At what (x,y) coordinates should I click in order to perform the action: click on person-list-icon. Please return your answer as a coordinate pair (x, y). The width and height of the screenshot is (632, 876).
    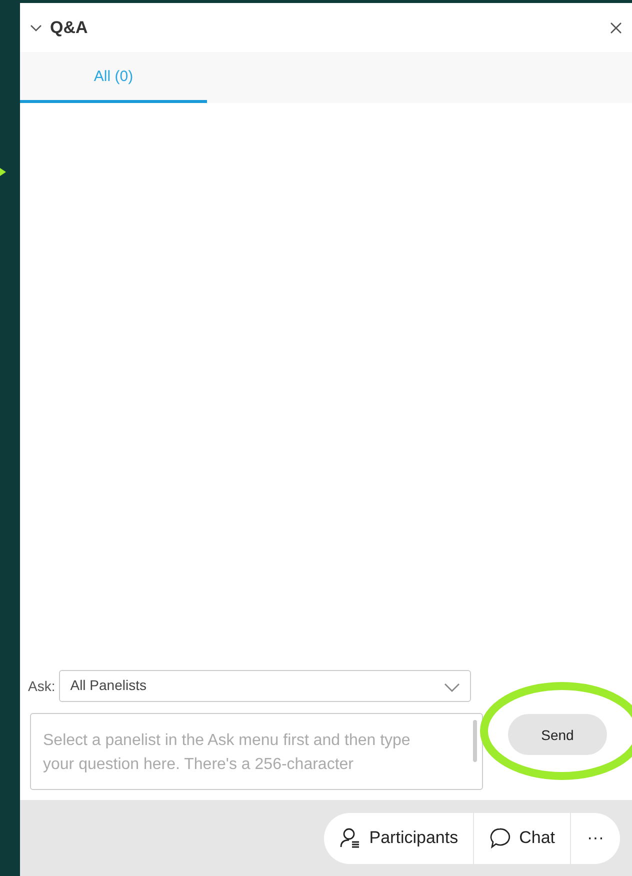
    Looking at the image, I should click on (350, 838).